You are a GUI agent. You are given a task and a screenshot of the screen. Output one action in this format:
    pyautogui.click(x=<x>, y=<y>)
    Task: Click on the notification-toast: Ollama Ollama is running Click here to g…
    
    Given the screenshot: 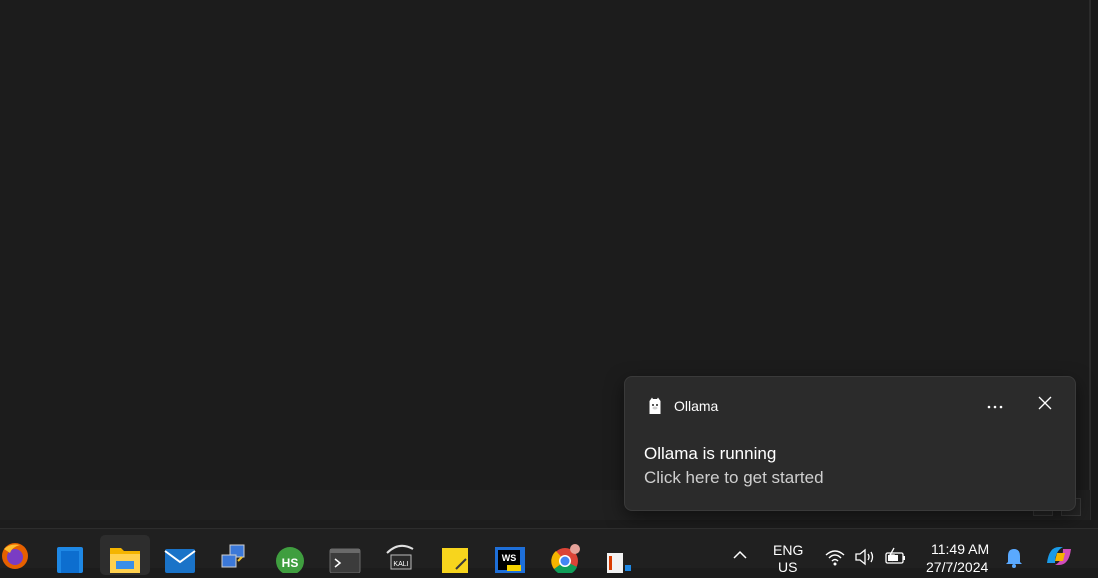 What is the action you would take?
    pyautogui.click(x=850, y=443)
    